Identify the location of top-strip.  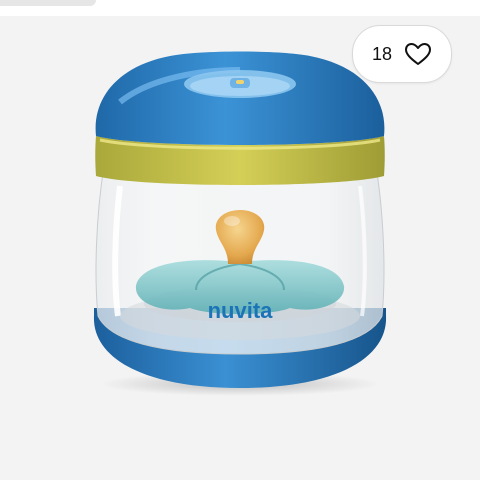
(240, 8).